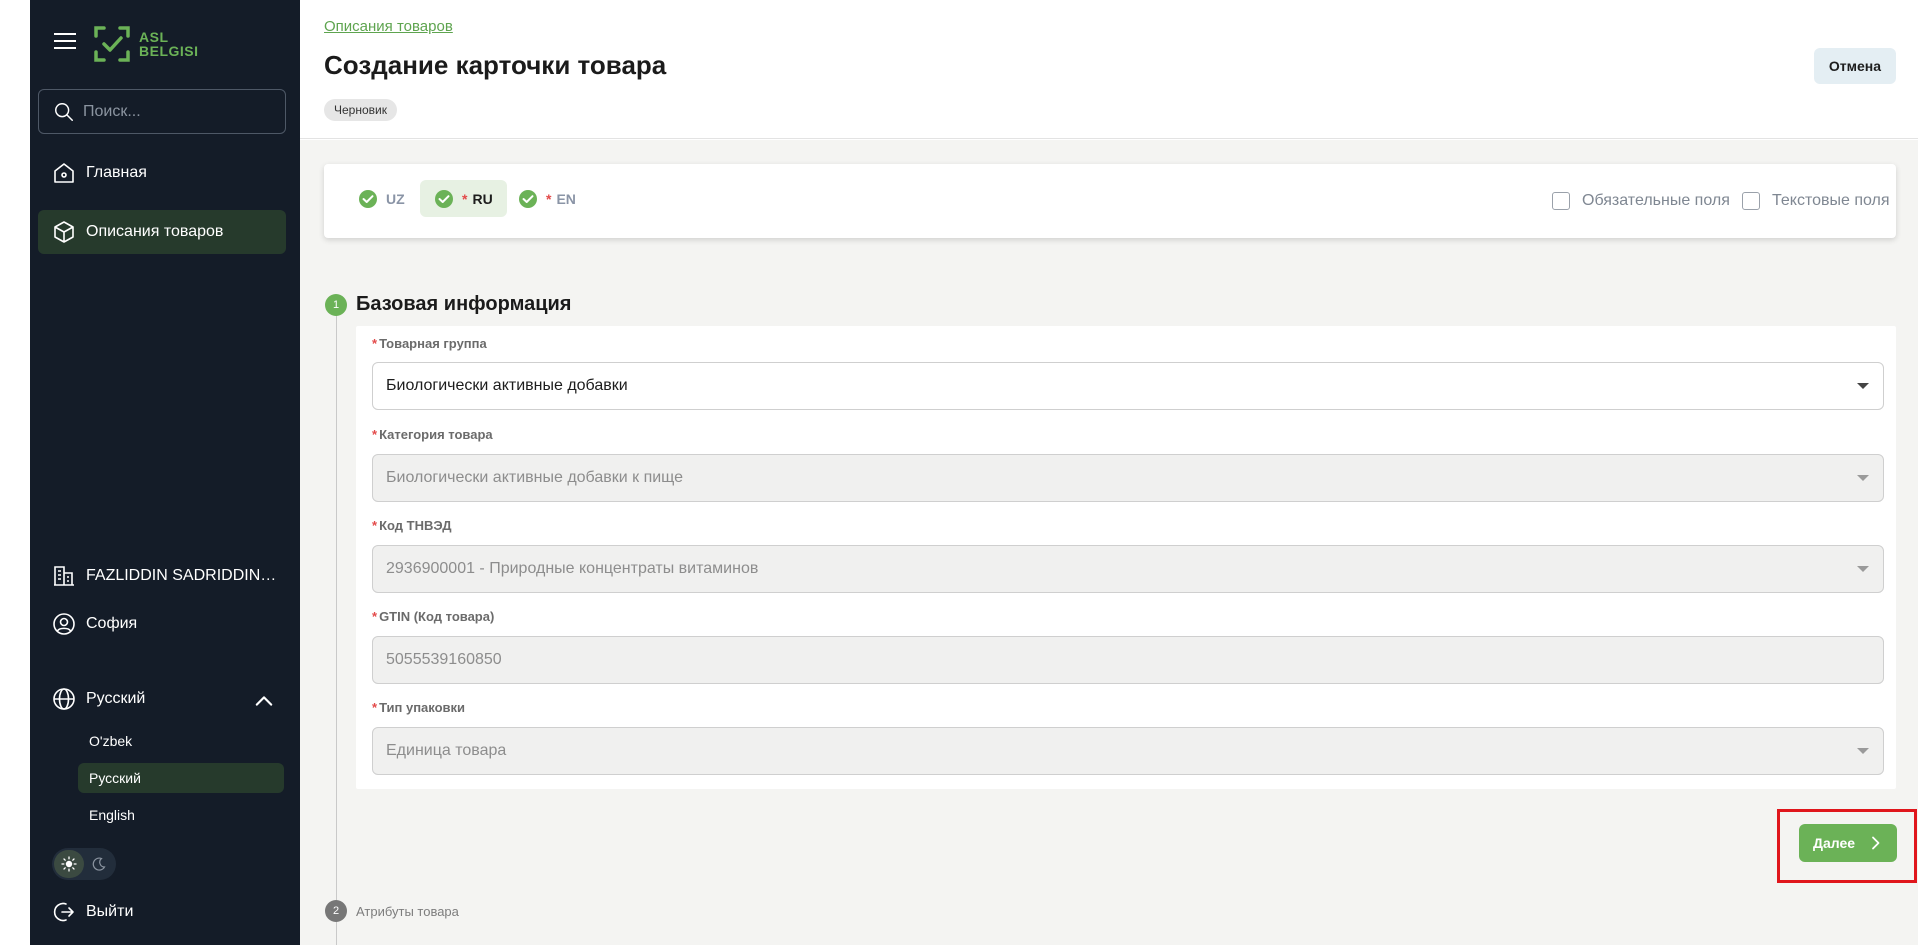 Image resolution: width=1918 pixels, height=945 pixels. I want to click on step-title-attributes: Атрибуты товара, so click(407, 911).